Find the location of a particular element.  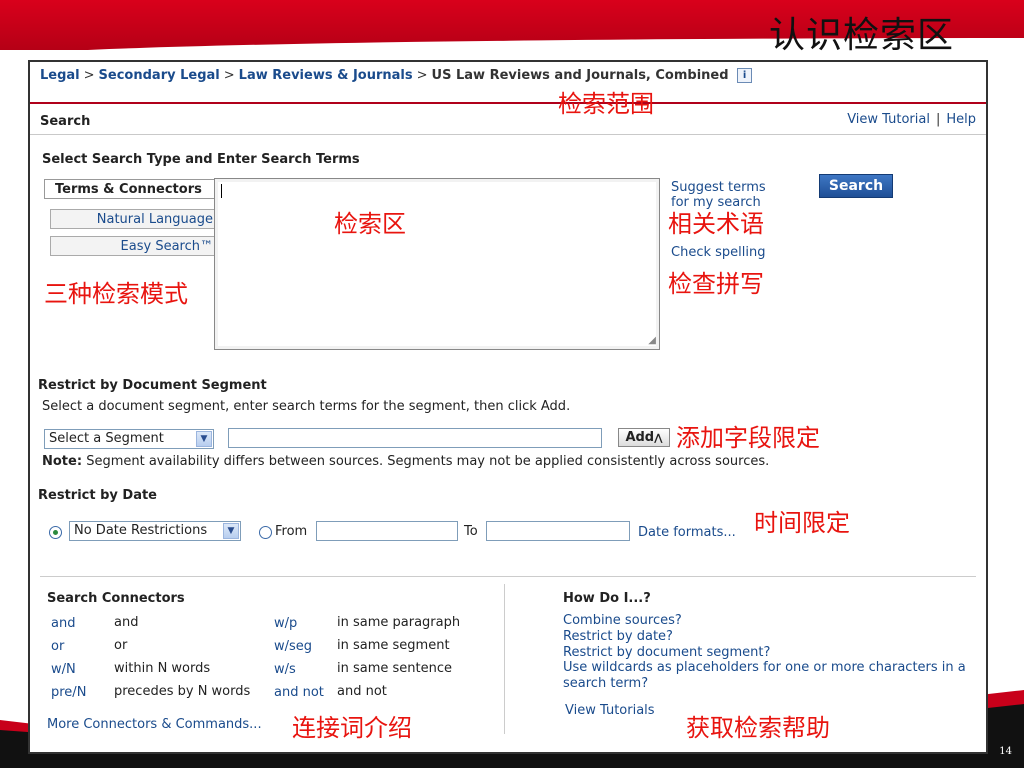

annotation-add-segment: 添加字段限定 is located at coordinates (748, 438).